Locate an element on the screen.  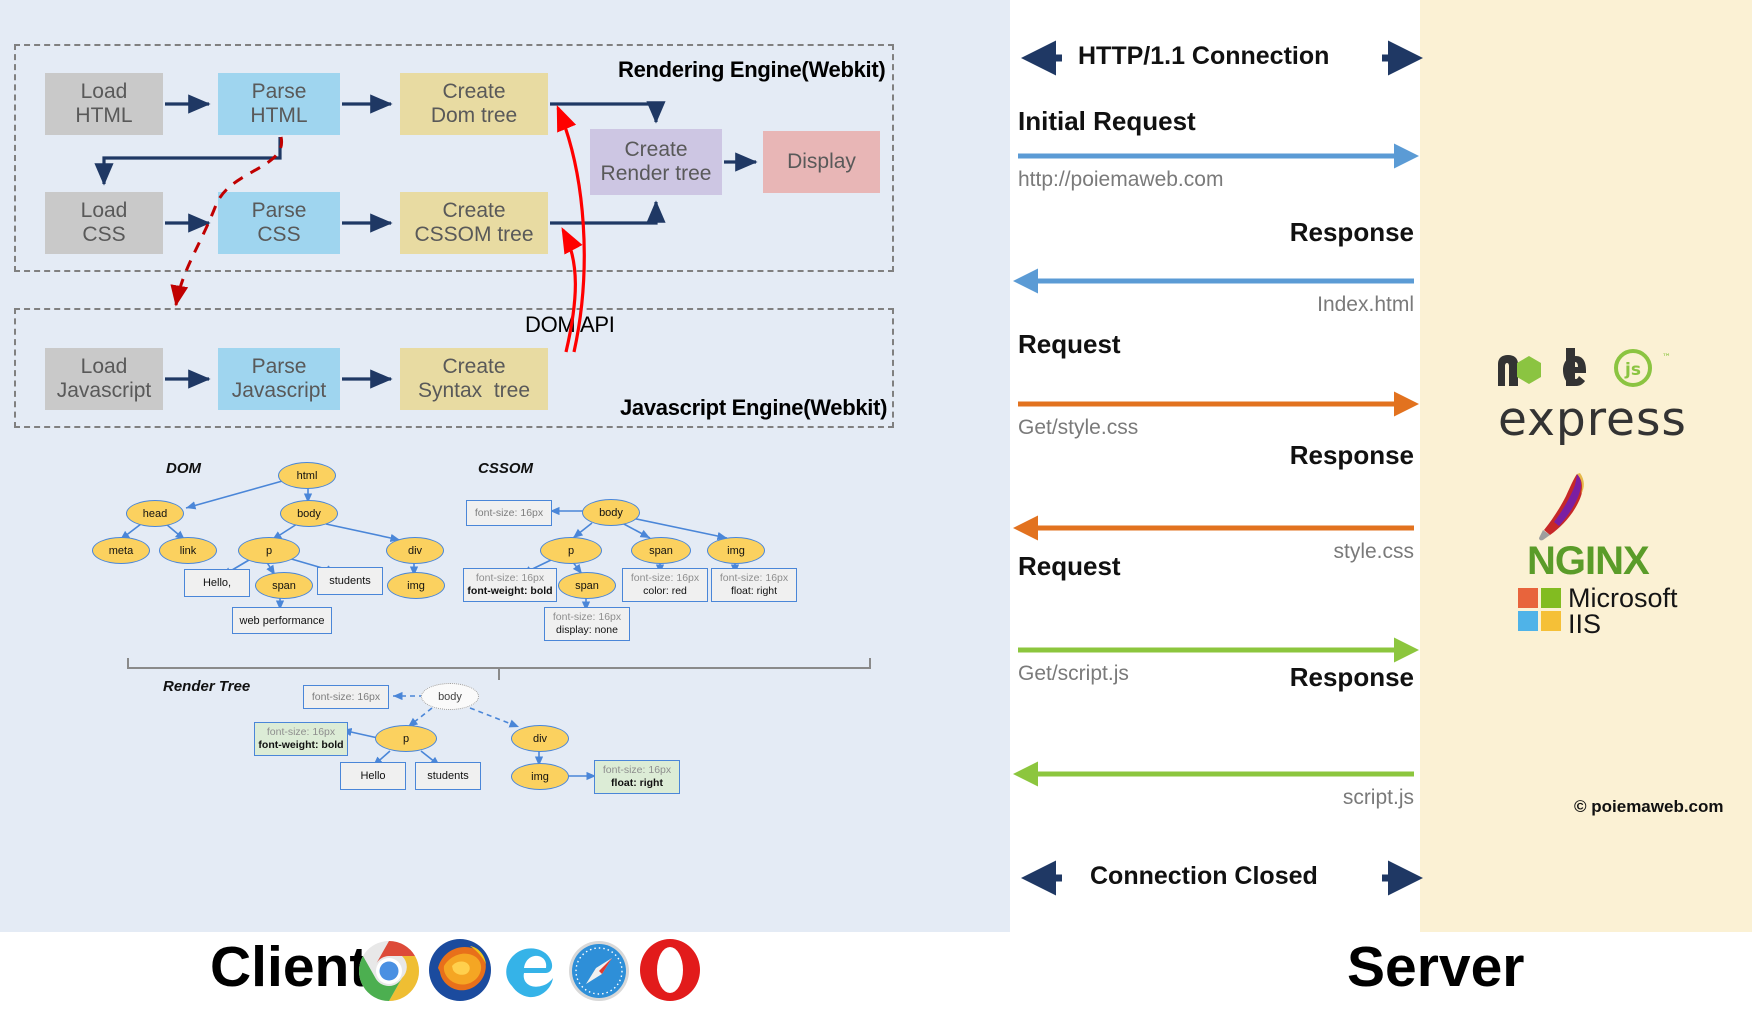
flow-box-label: Create CSSOM tree is located at coordinates (474, 222).